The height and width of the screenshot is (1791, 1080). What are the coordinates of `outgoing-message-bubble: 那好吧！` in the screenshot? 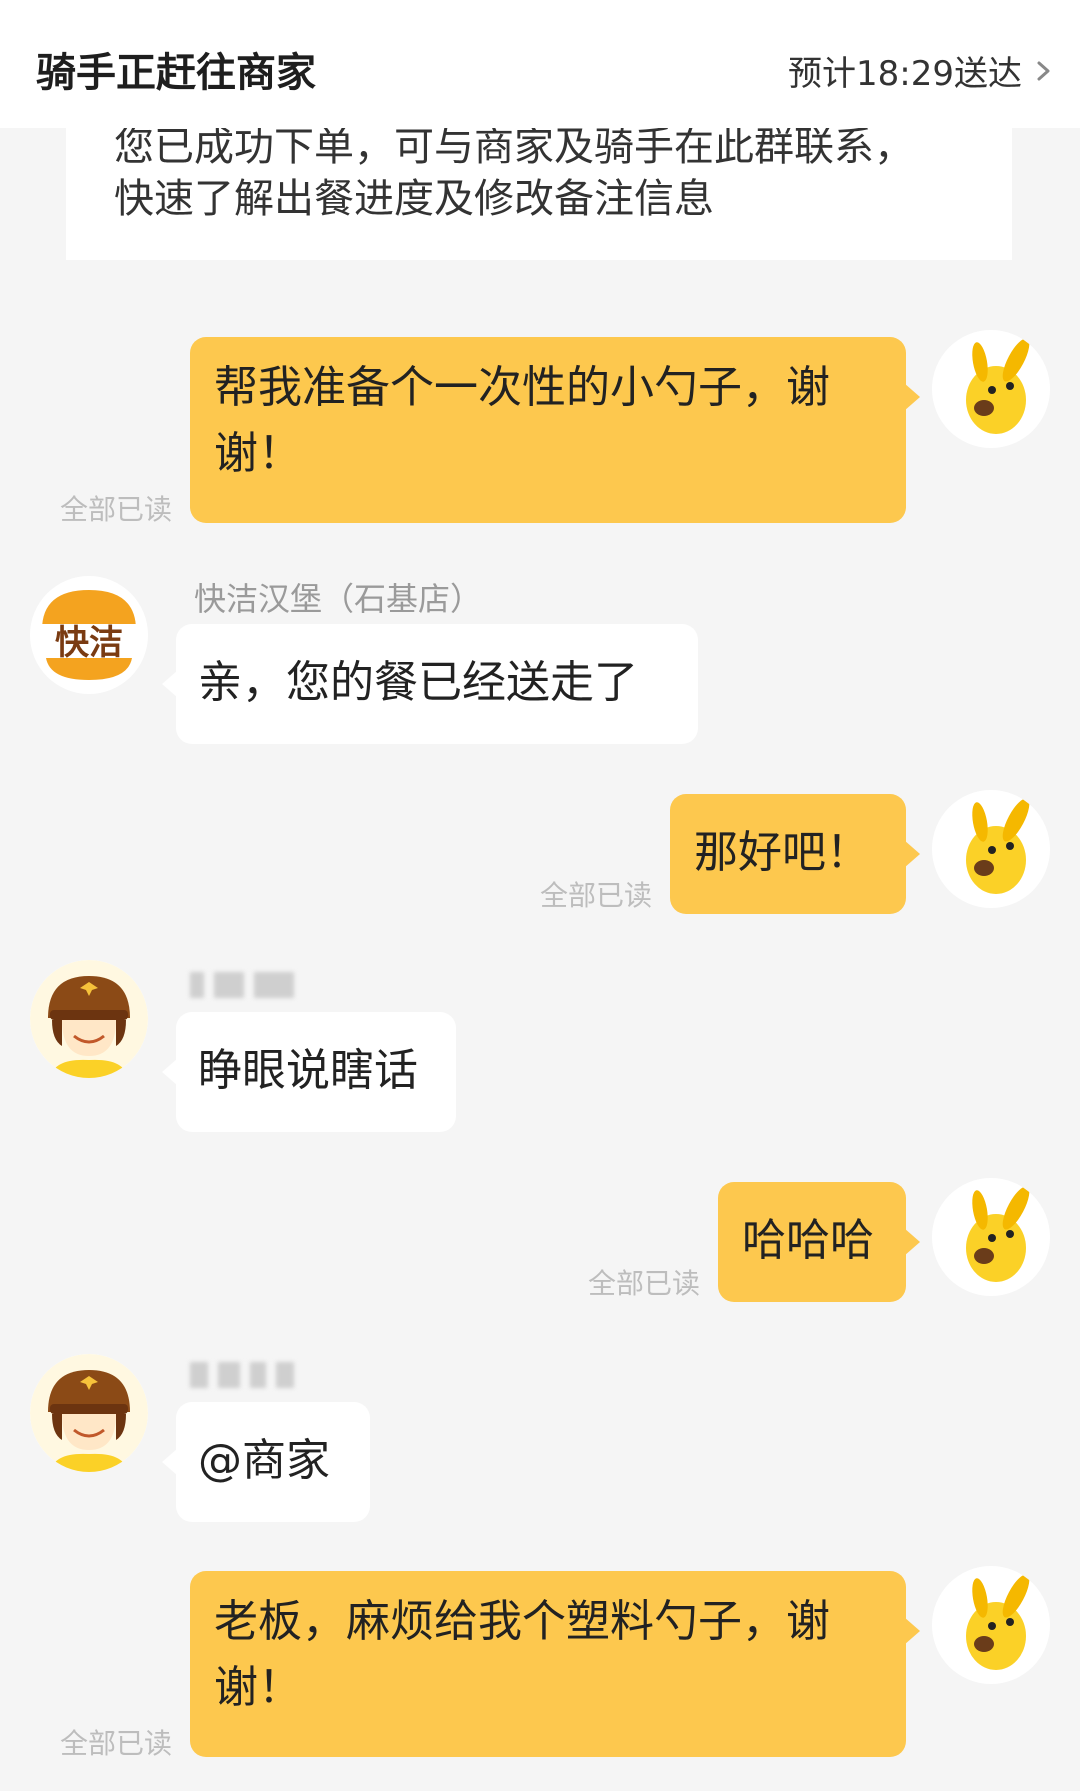 It's located at (795, 854).